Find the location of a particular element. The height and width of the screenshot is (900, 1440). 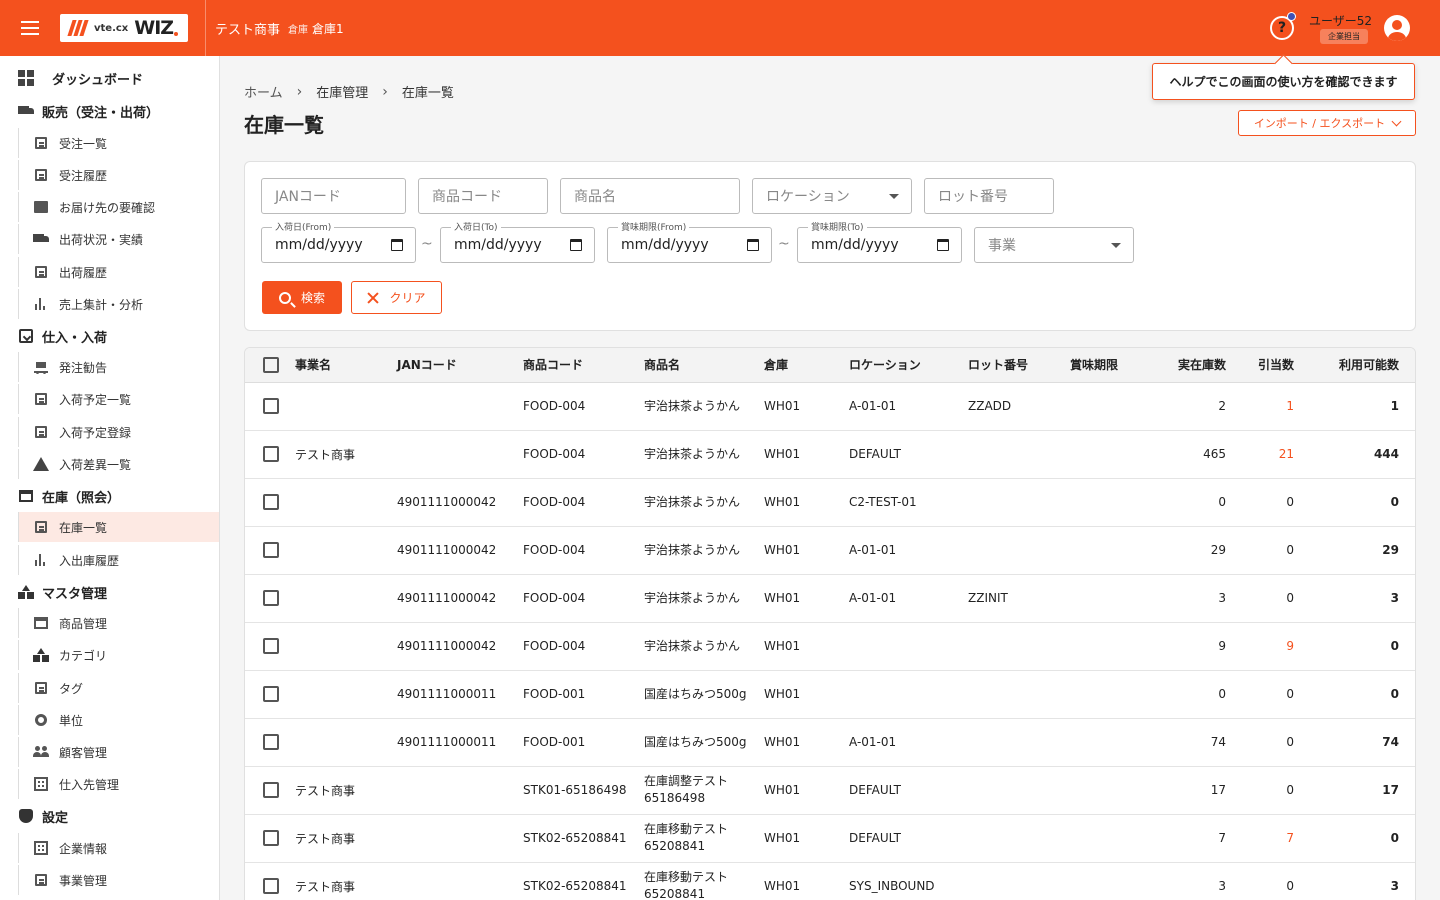

header-warehouse: 倉庫1 is located at coordinates (328, 28).